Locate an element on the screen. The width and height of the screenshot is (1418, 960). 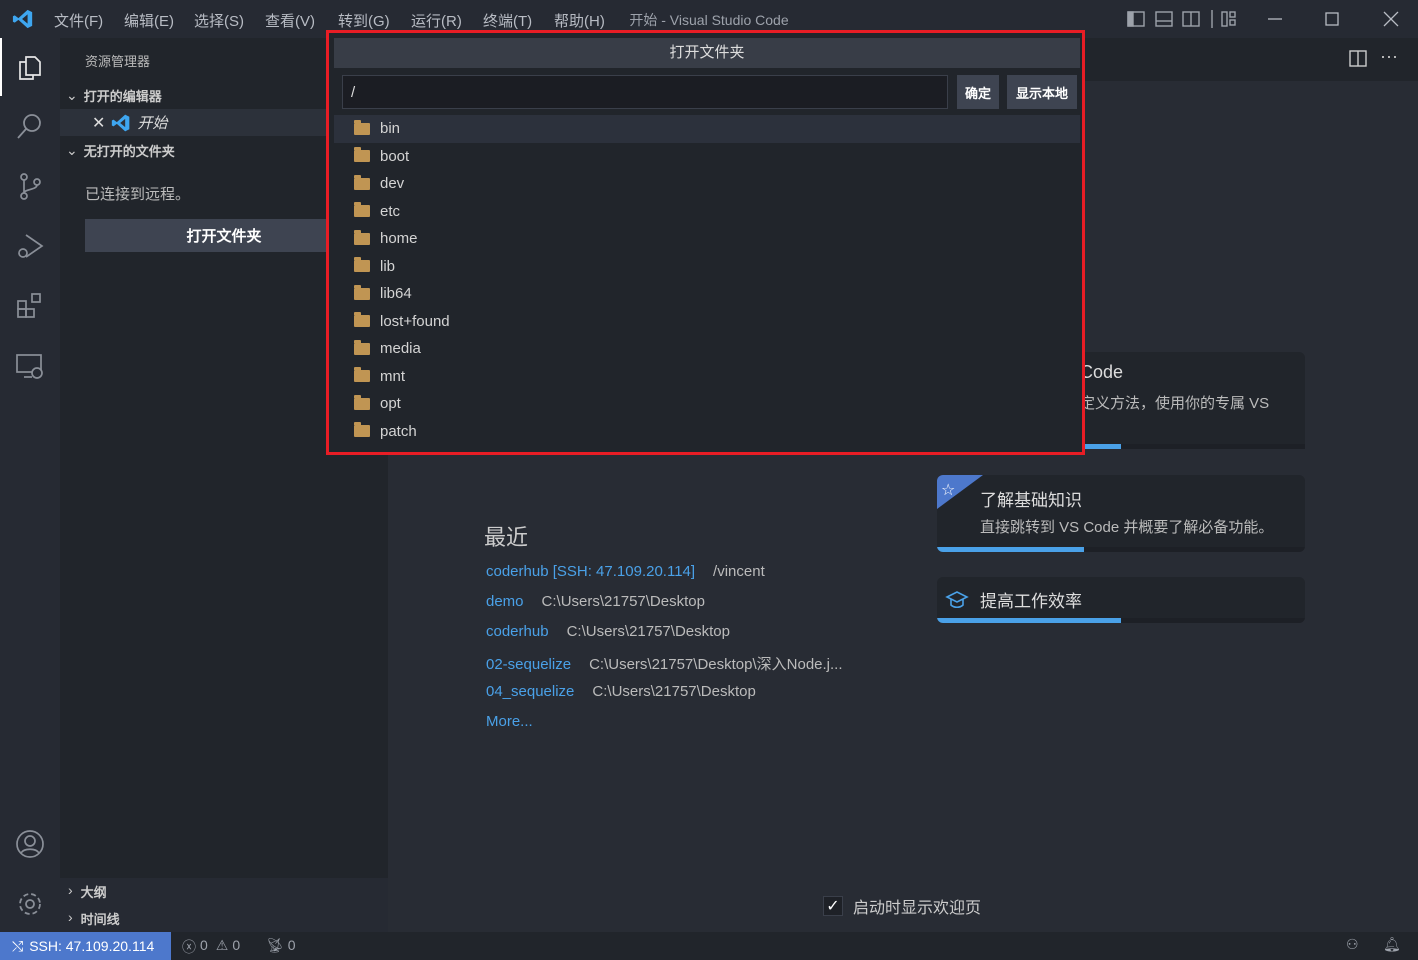
folder-list-item: lib64 is located at coordinates (707, 294).